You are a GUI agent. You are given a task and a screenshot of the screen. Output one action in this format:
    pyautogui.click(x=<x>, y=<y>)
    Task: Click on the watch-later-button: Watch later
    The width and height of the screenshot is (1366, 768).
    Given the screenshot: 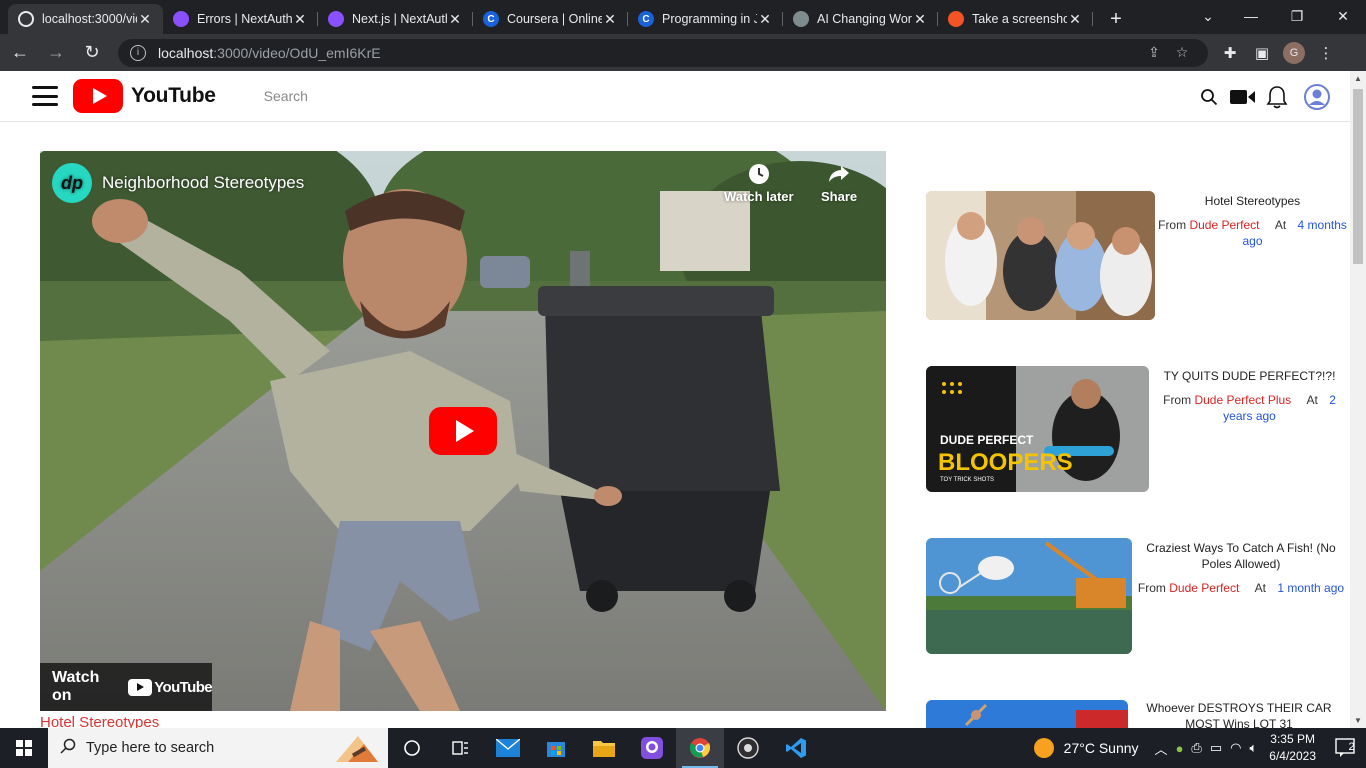 What is the action you would take?
    pyautogui.click(x=759, y=183)
    